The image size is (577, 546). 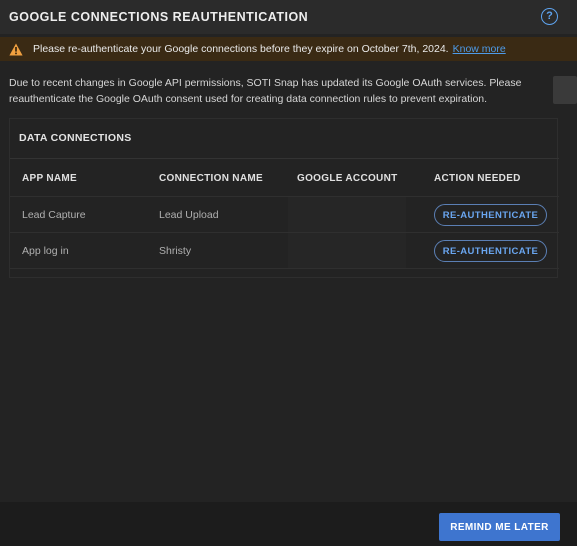 I want to click on app-name-cell: App log in, so click(x=45, y=251).